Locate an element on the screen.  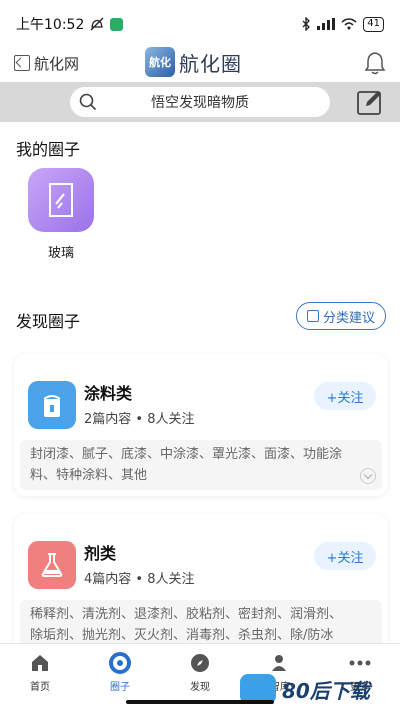
edit-icon is located at coordinates (370, 102).